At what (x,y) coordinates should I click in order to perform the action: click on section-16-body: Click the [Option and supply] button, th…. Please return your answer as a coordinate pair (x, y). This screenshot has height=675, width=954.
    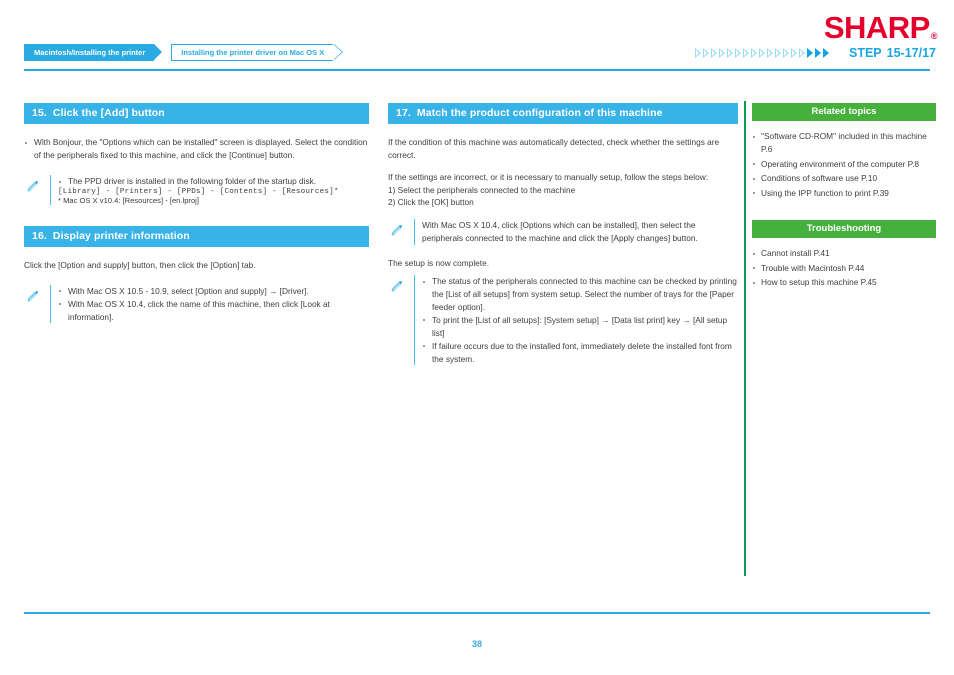
    Looking at the image, I should click on (196, 265).